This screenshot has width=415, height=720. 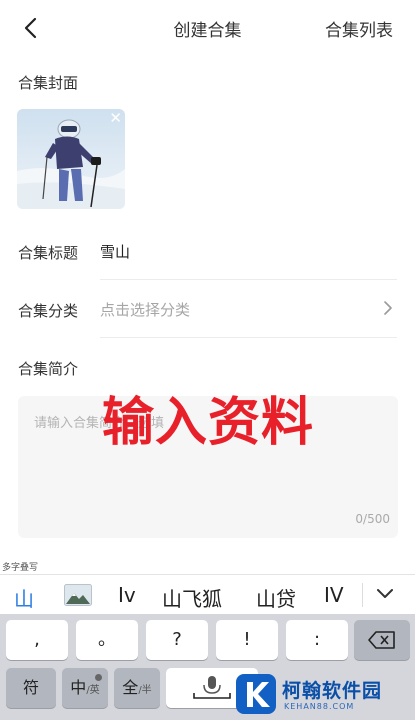 I want to click on cover-image: ✕, so click(x=71, y=159).